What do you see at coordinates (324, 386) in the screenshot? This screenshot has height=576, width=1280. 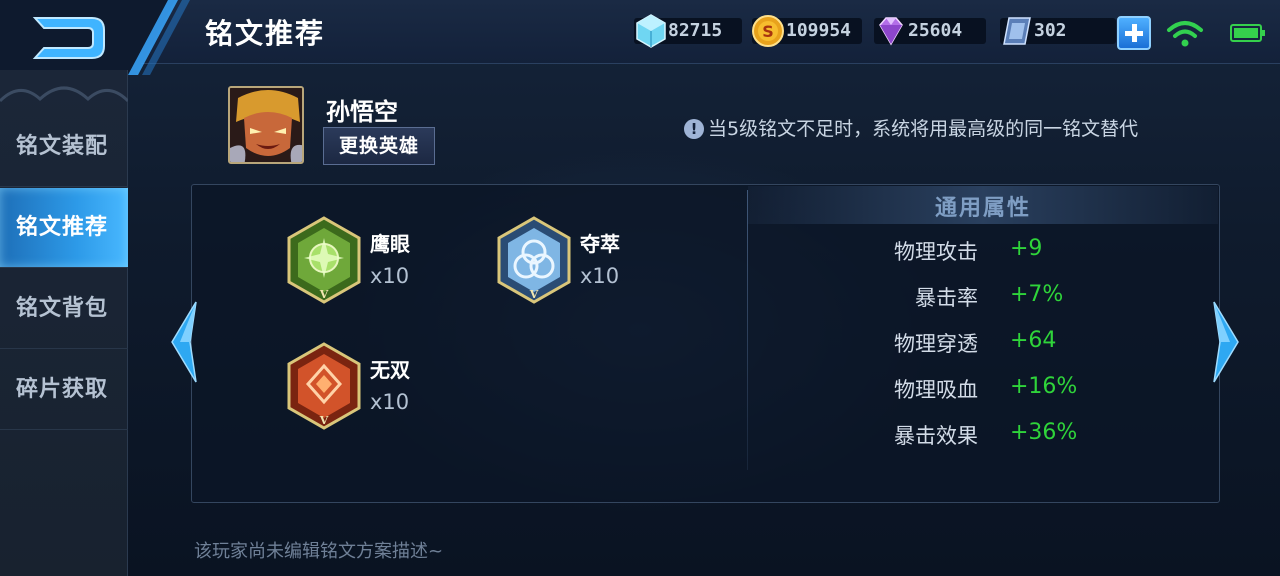 I see `red-rune-icon: V` at bounding box center [324, 386].